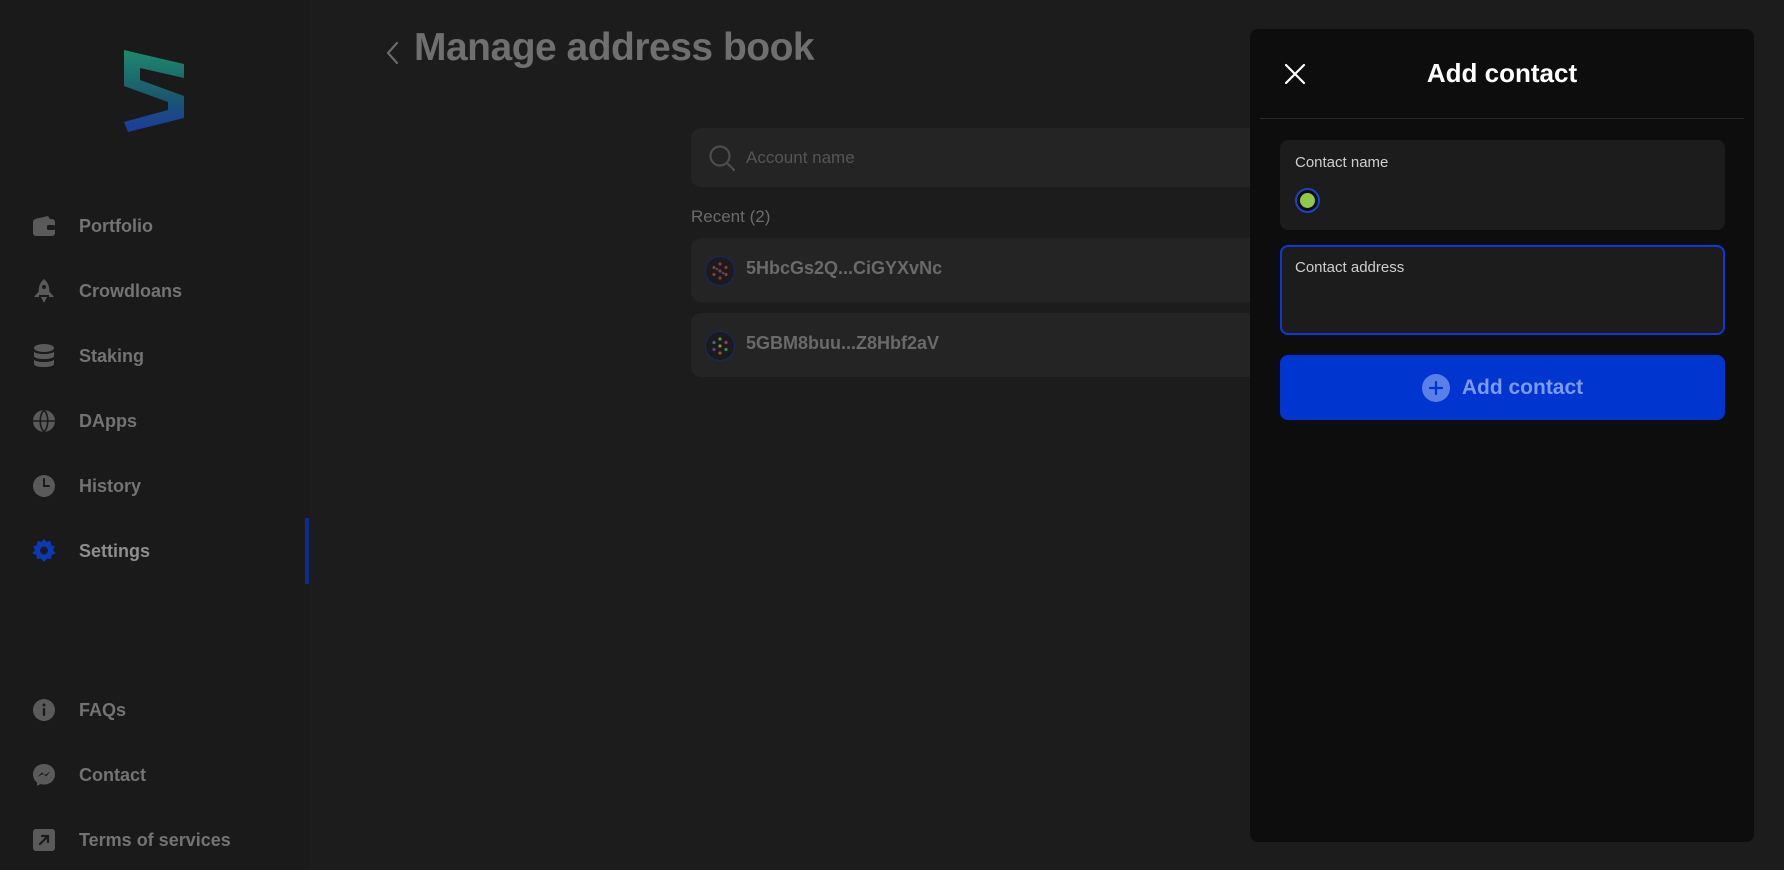 This screenshot has width=1784, height=870. Describe the element at coordinates (1502, 290) in the screenshot. I see `contact-address-field: Contact address` at that location.